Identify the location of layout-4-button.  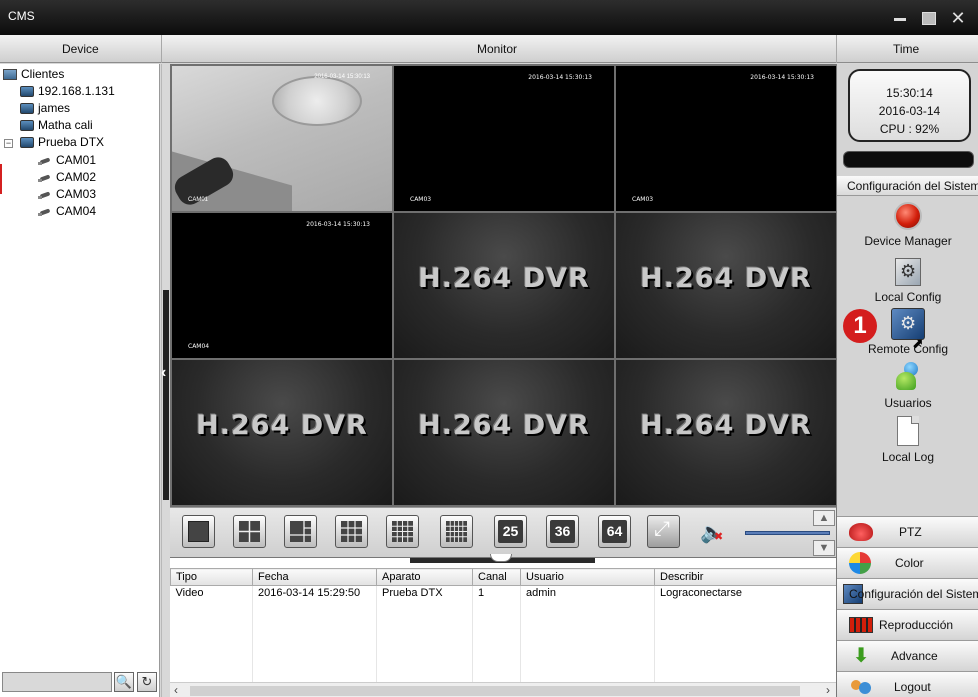
(249, 531).